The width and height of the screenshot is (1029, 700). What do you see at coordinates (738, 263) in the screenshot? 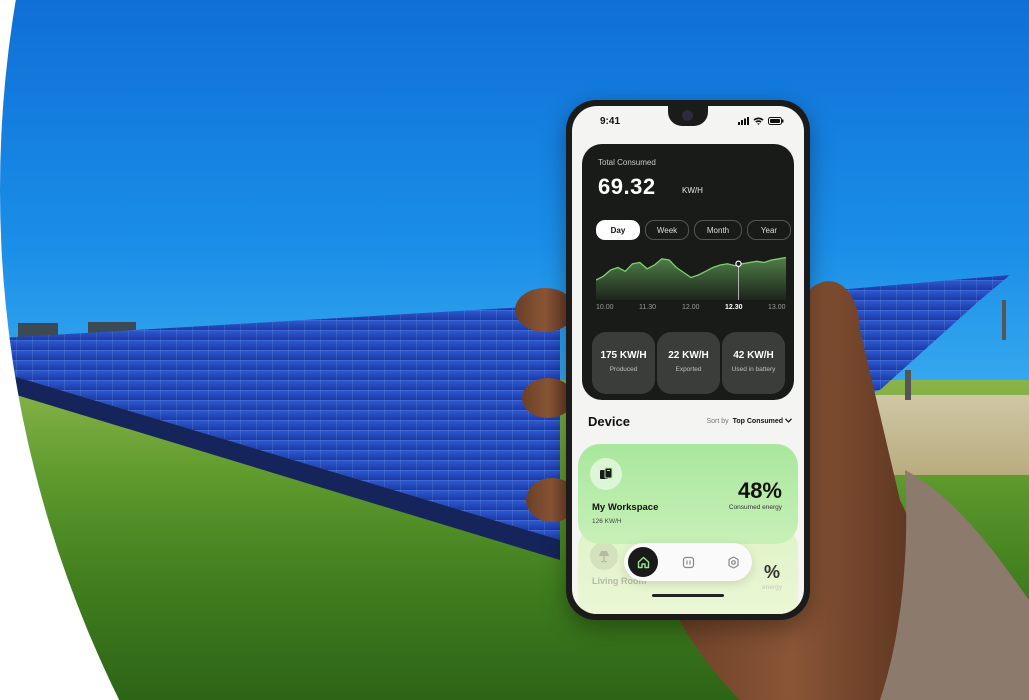
I see `chart-point-marker` at bounding box center [738, 263].